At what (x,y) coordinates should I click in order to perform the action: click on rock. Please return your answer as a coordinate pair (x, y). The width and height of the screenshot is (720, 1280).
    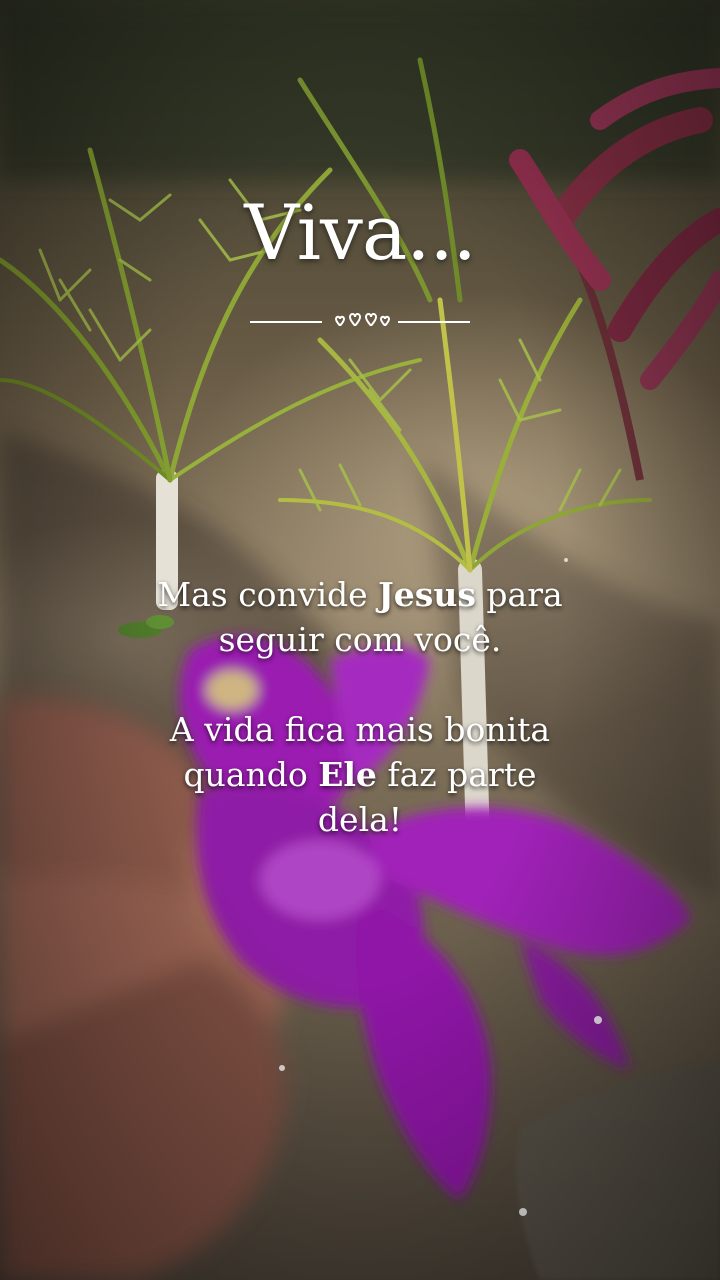
    Looking at the image, I should click on (618, 1170).